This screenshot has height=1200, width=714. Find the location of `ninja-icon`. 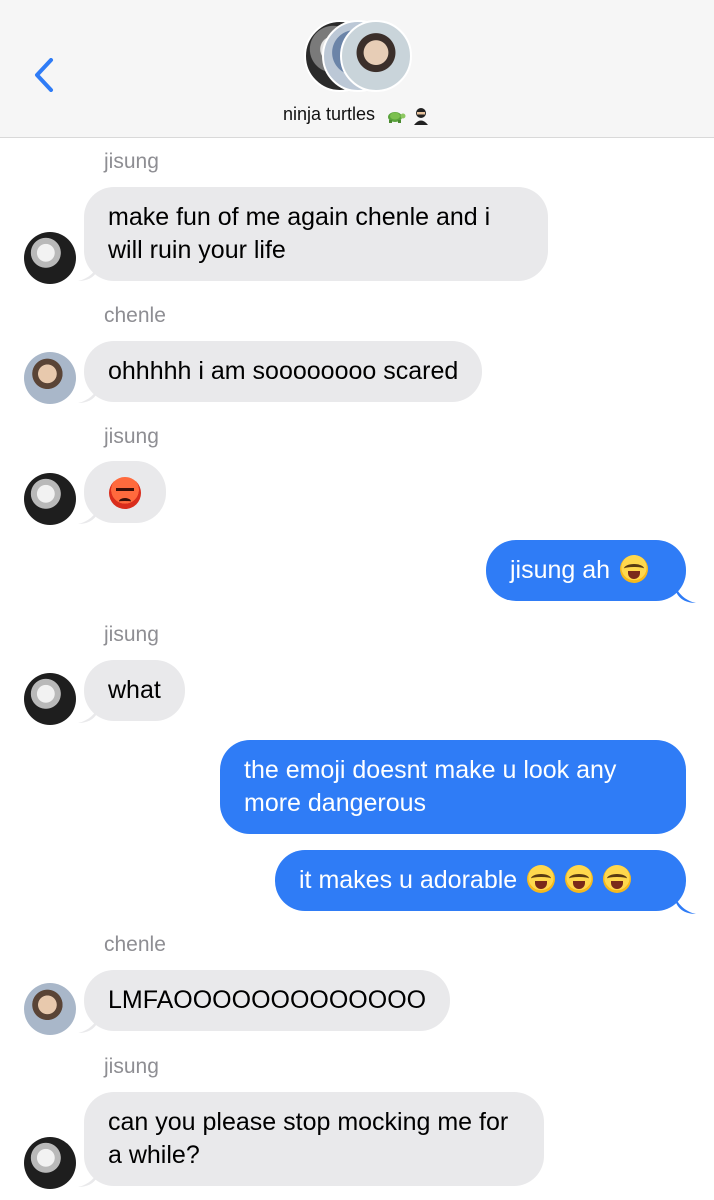

ninja-icon is located at coordinates (421, 116).